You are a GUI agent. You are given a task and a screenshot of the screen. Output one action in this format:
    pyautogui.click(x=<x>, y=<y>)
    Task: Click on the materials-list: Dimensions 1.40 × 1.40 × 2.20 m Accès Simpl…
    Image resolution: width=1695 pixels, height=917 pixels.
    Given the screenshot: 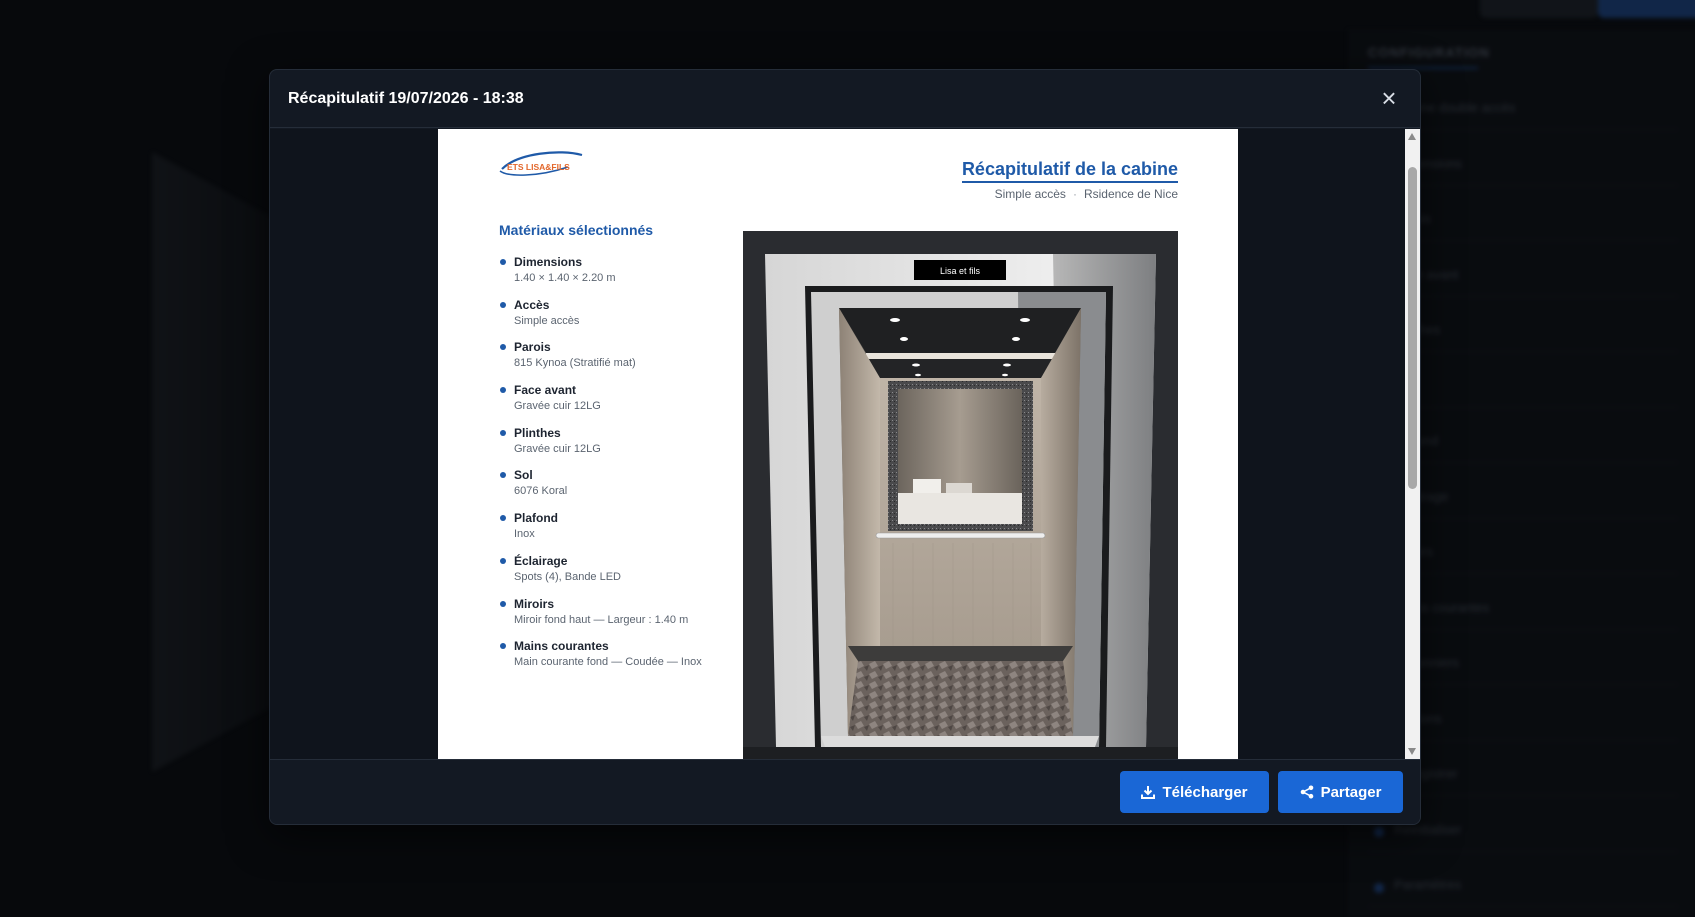 What is the action you would take?
    pyautogui.click(x=619, y=468)
    